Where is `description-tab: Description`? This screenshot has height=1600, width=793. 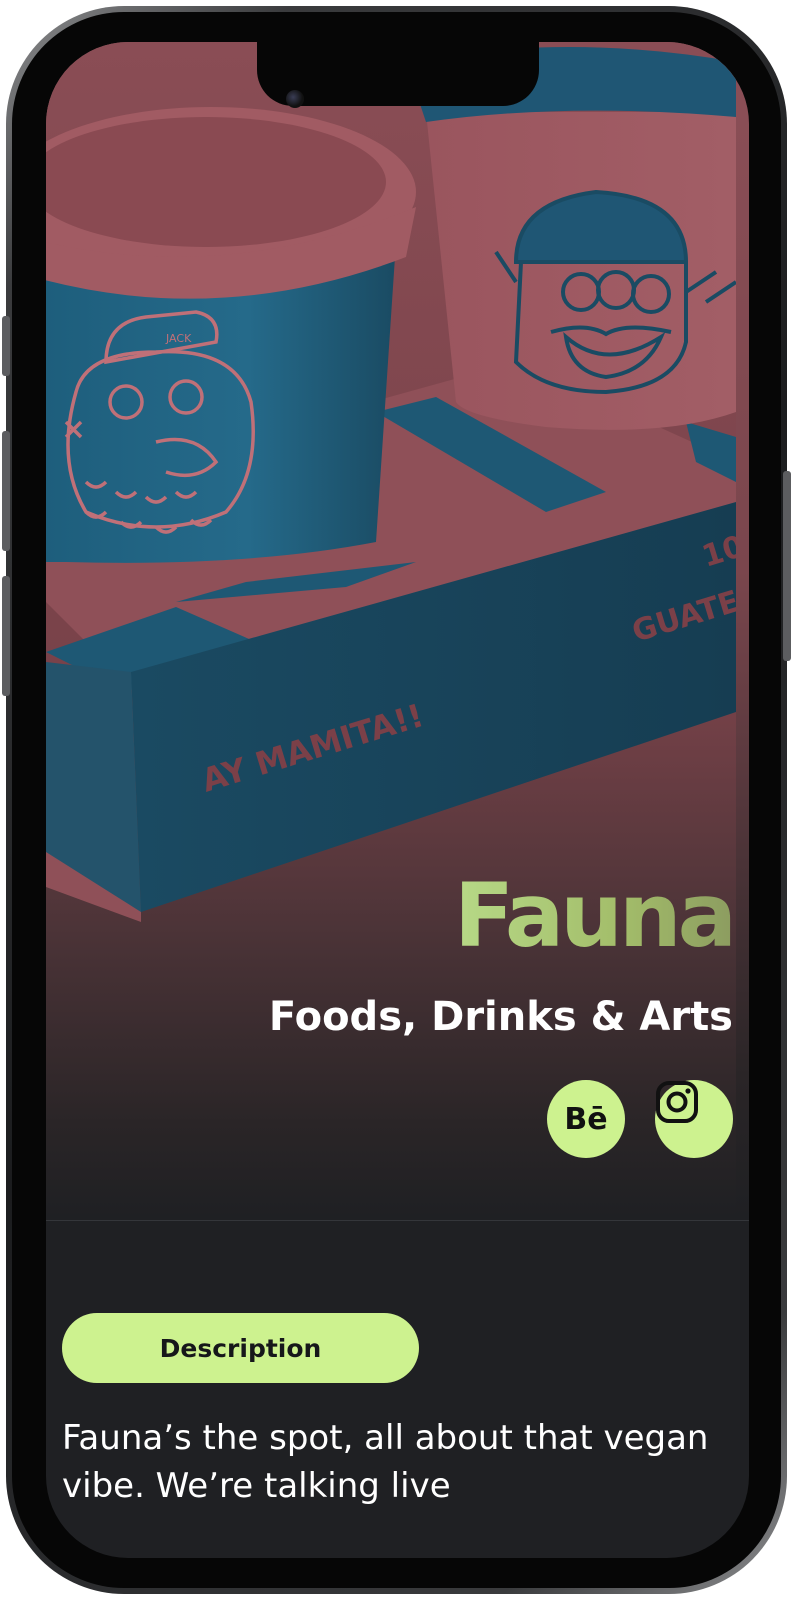 description-tab: Description is located at coordinates (240, 1348).